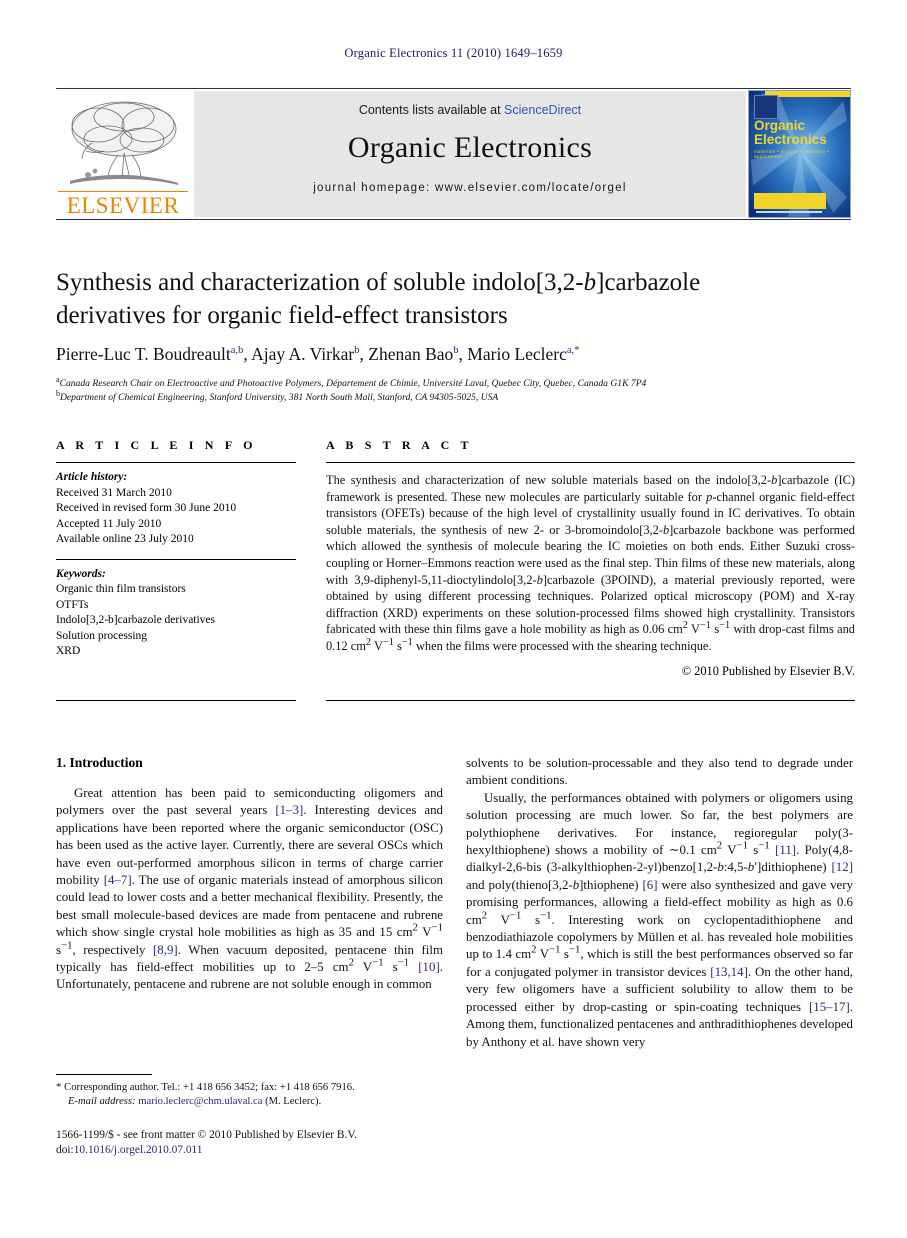  Describe the element at coordinates (431, 110) in the screenshot. I see `contents-prefix: Contents lists available at` at that location.